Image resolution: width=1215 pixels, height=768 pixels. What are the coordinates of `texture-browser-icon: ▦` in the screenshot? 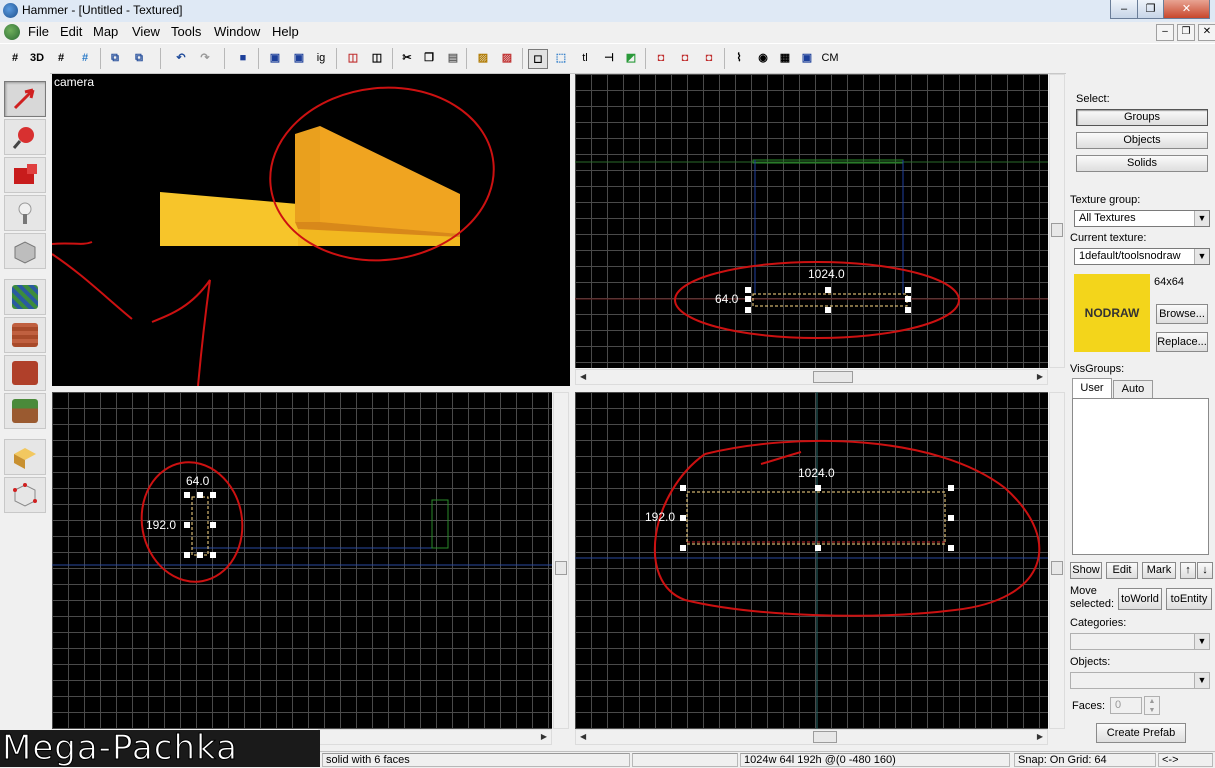 It's located at (785, 58).